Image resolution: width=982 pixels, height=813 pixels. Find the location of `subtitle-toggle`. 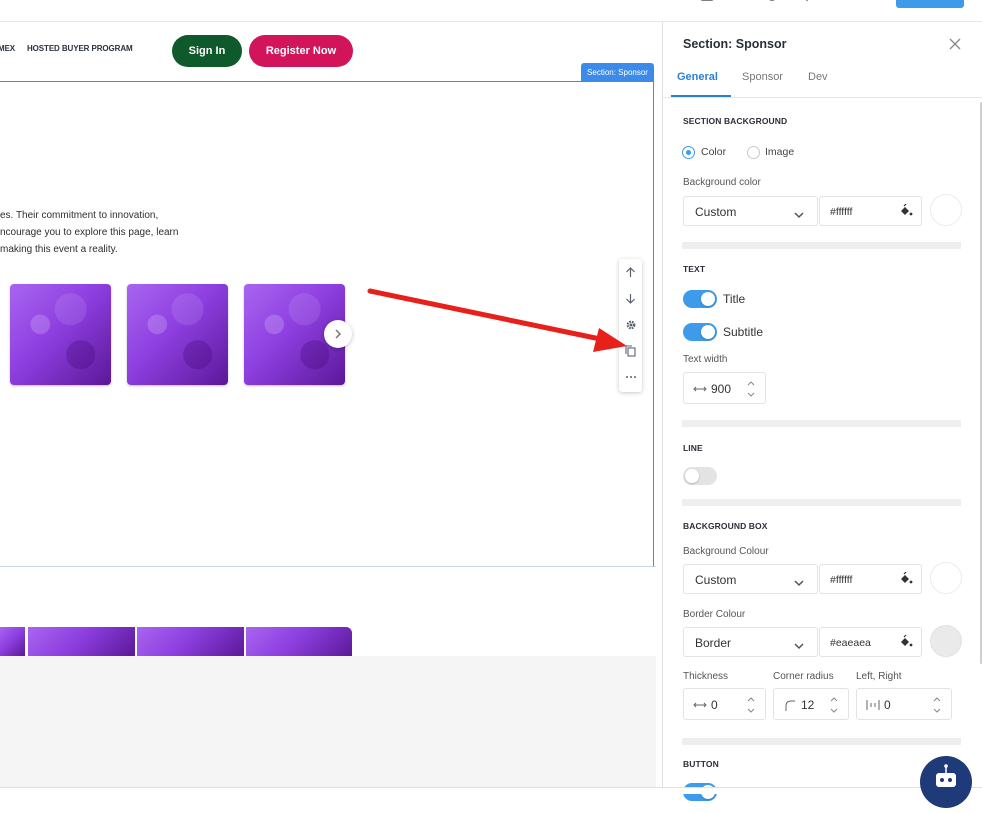

subtitle-toggle is located at coordinates (700, 332).